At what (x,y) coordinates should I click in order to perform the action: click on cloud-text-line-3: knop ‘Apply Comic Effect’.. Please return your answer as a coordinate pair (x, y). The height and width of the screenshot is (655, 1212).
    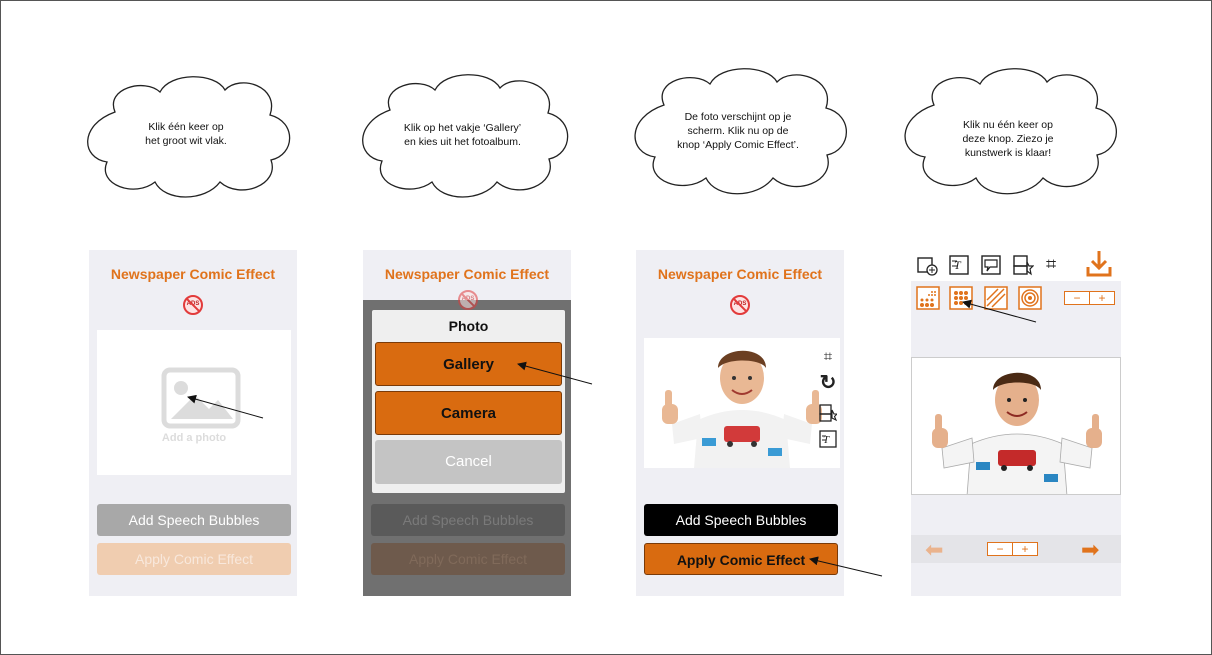
    Looking at the image, I should click on (738, 145).